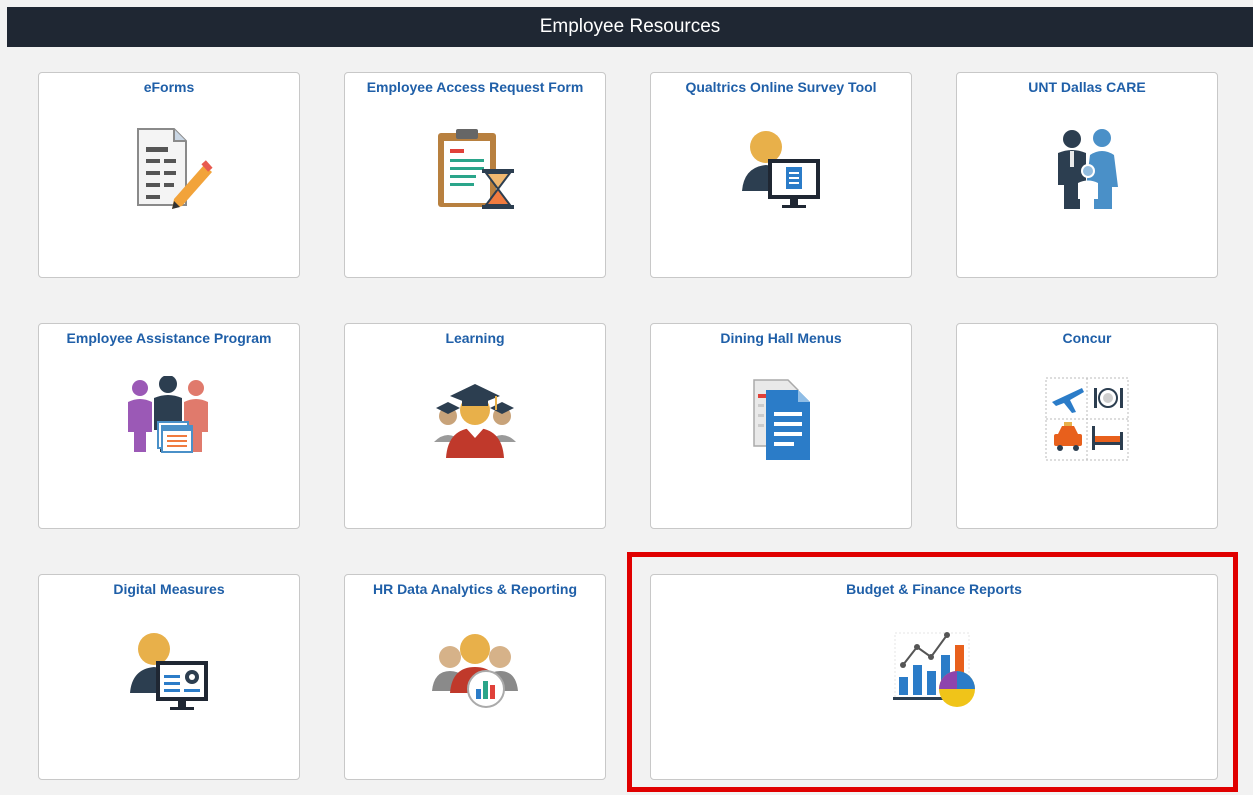 The height and width of the screenshot is (795, 1253). What do you see at coordinates (169, 170) in the screenshot?
I see `document-pencil-icon` at bounding box center [169, 170].